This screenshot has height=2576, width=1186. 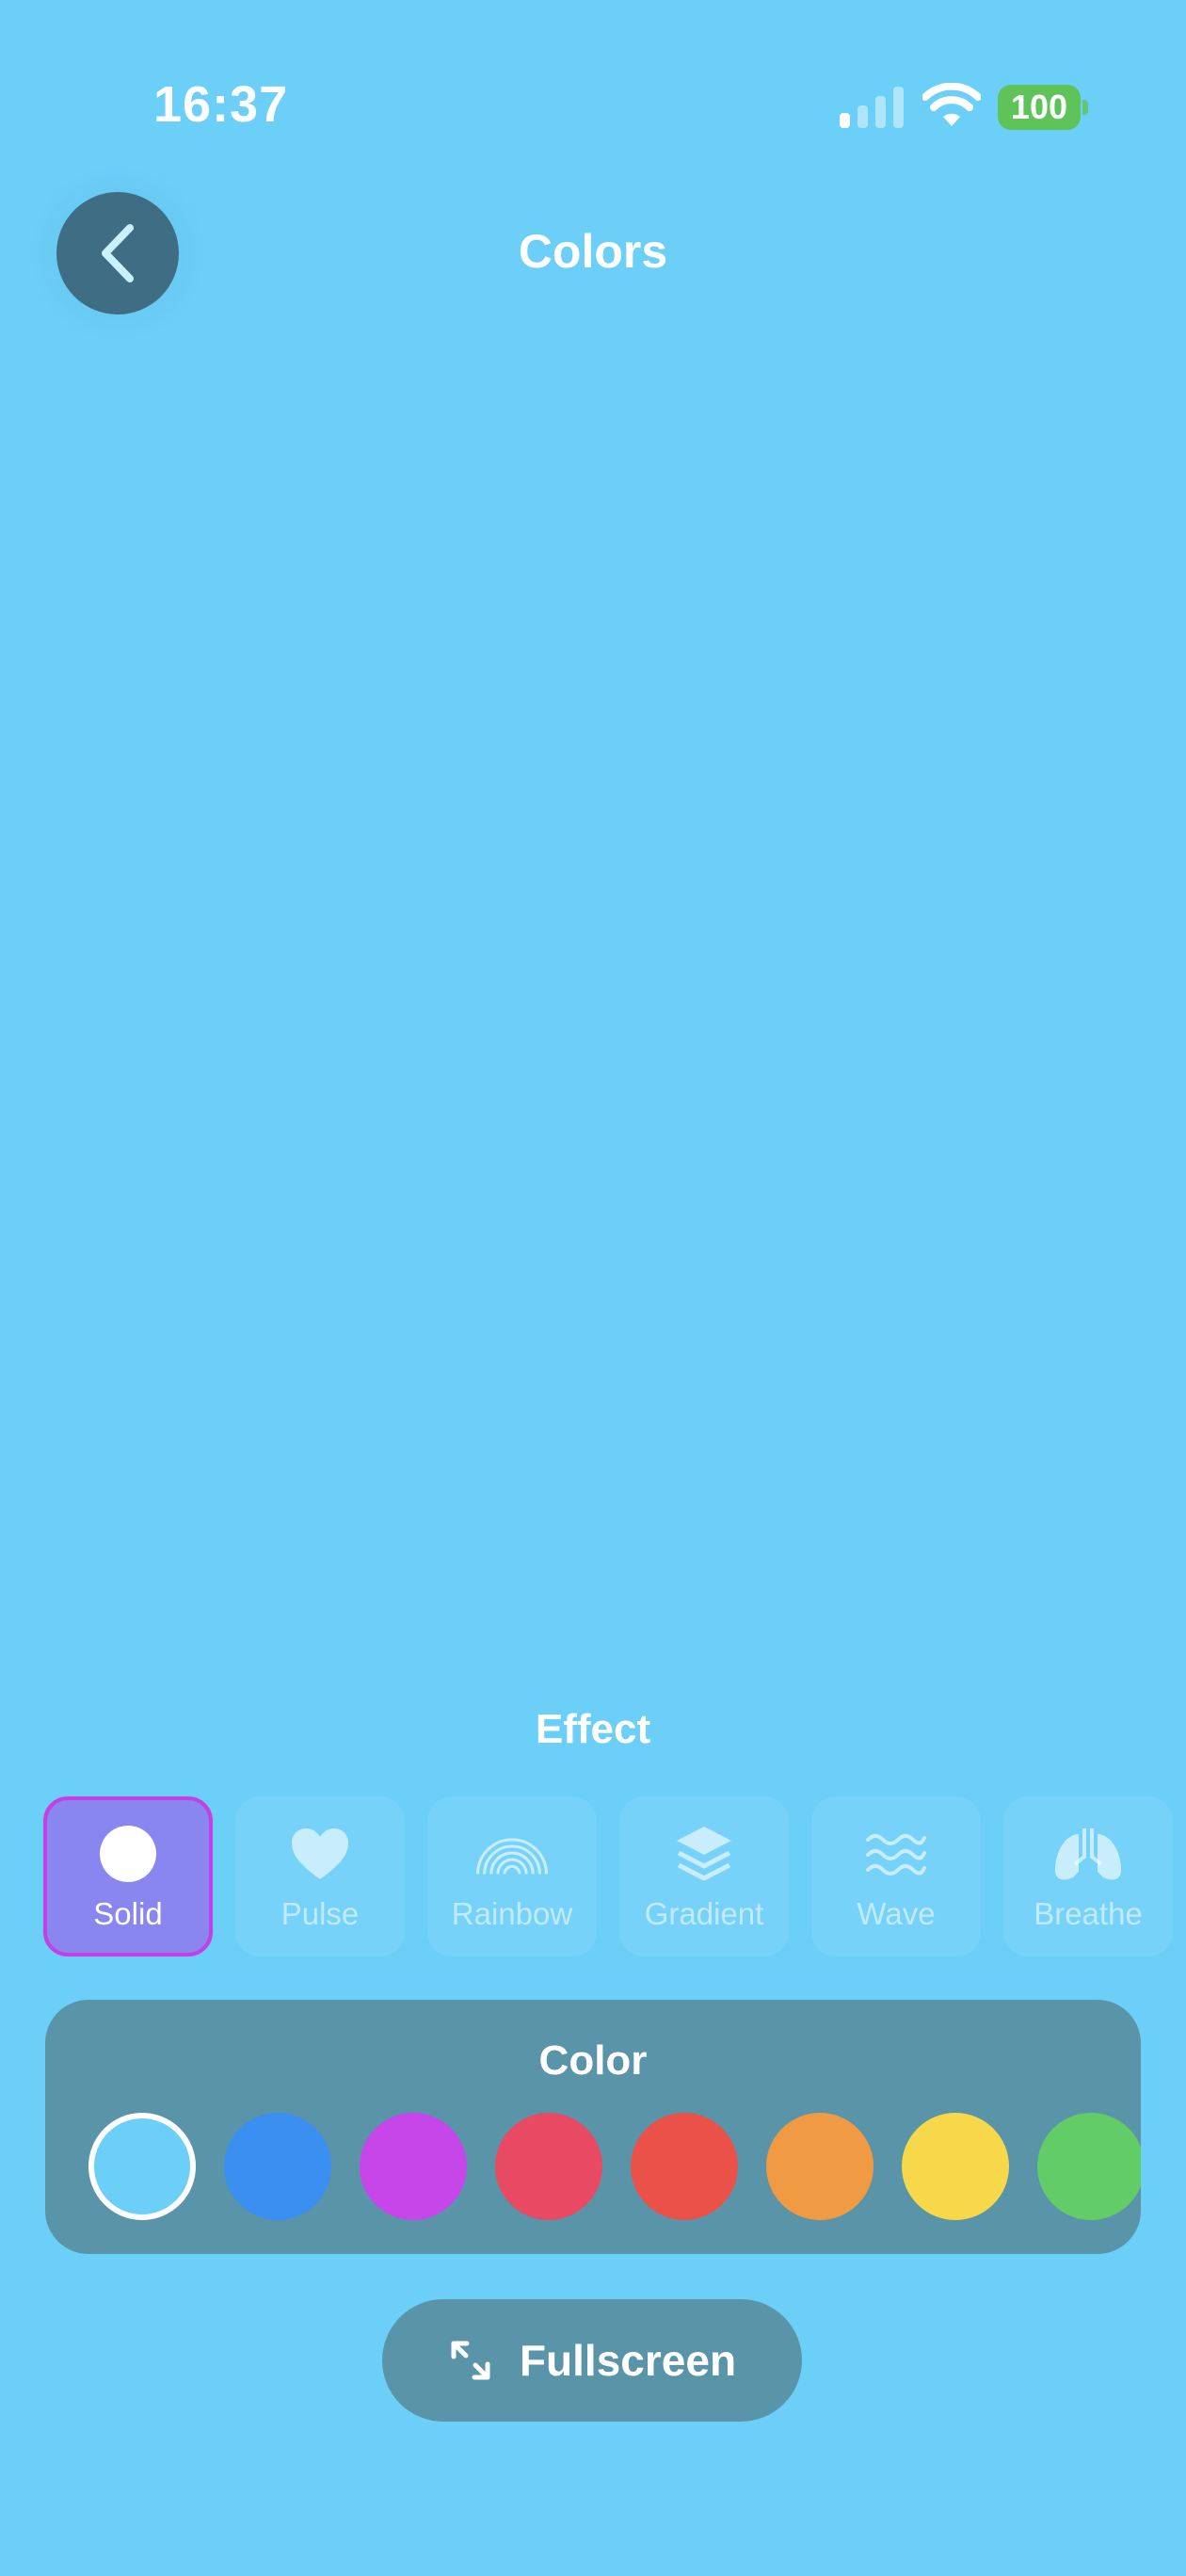 I want to click on fullscreen-button: Fullscreen, so click(x=592, y=2360).